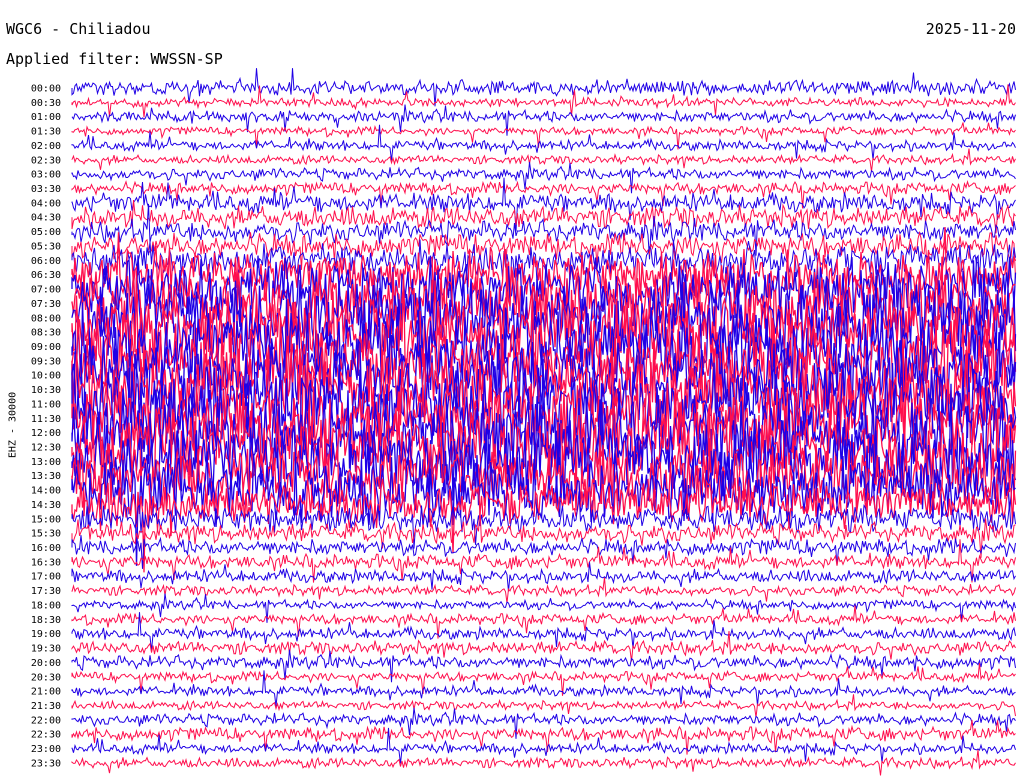  What do you see at coordinates (46, 117) in the screenshot?
I see `row-label: 01:00` at bounding box center [46, 117].